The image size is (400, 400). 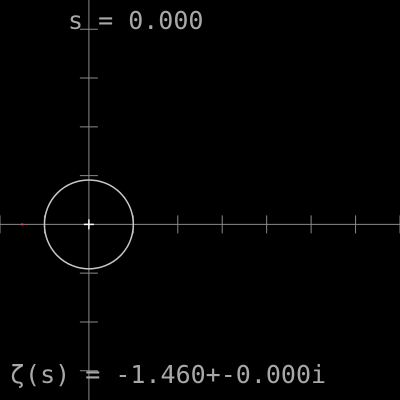 I want to click on marked-points, so click(x=22, y=224).